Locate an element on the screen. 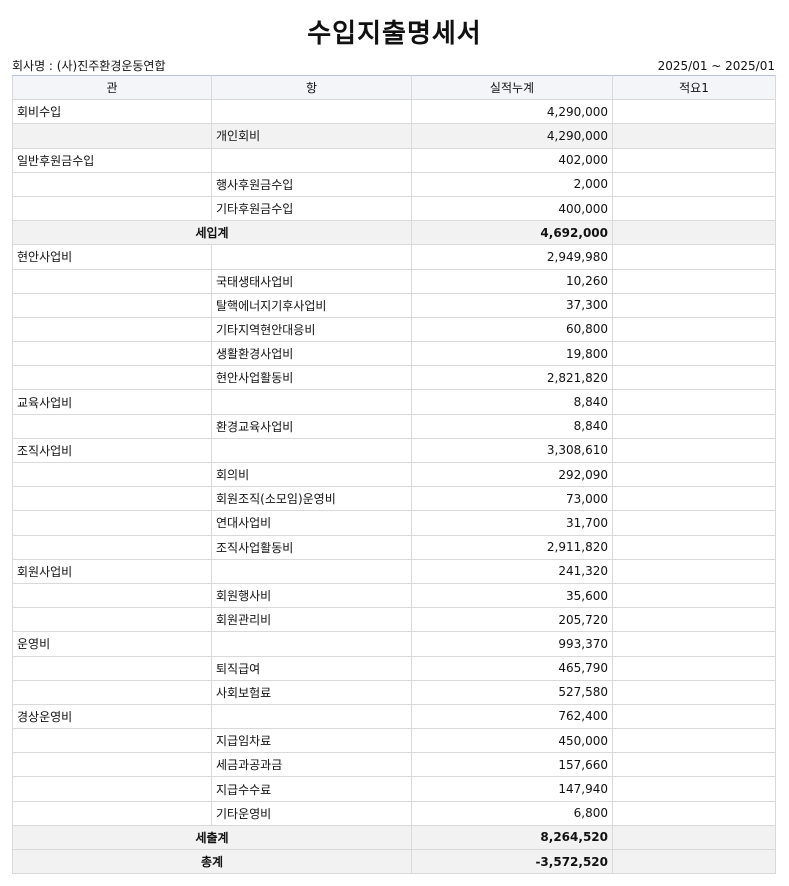 The image size is (789, 886). hang-cell: 기타운영비 is located at coordinates (311, 813).